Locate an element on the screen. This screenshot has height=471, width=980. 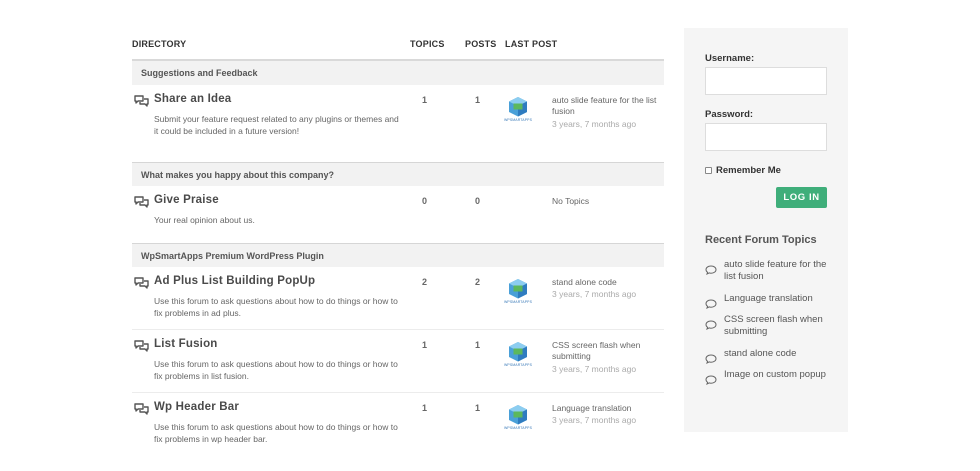
post-count: 0 is located at coordinates (478, 201).